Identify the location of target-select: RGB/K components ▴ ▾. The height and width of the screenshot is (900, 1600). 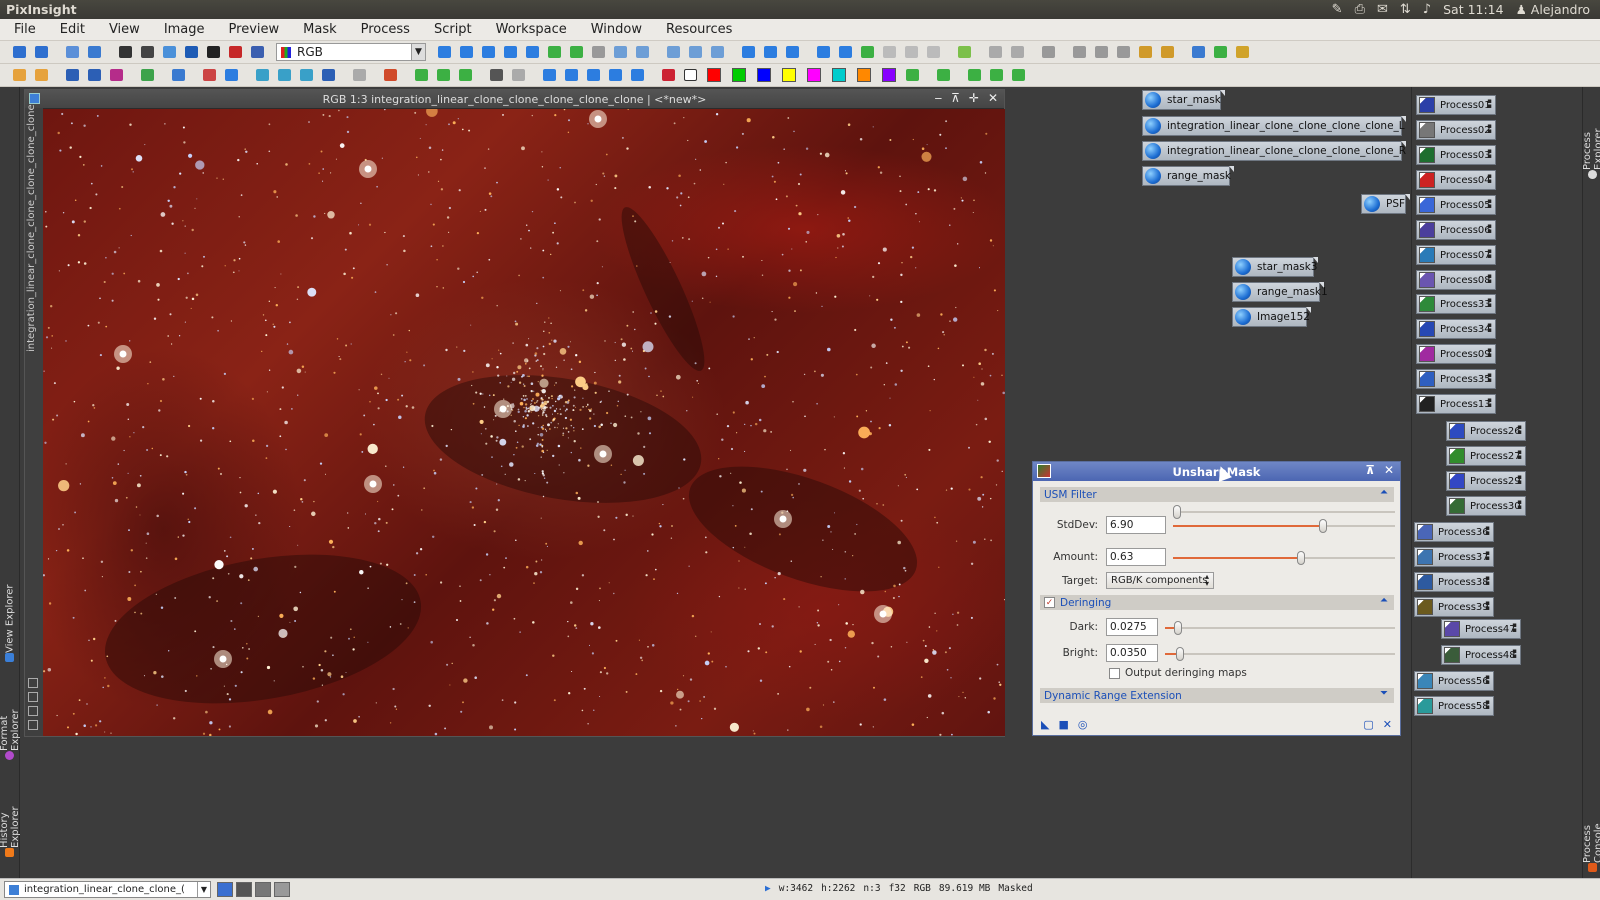
(1160, 580).